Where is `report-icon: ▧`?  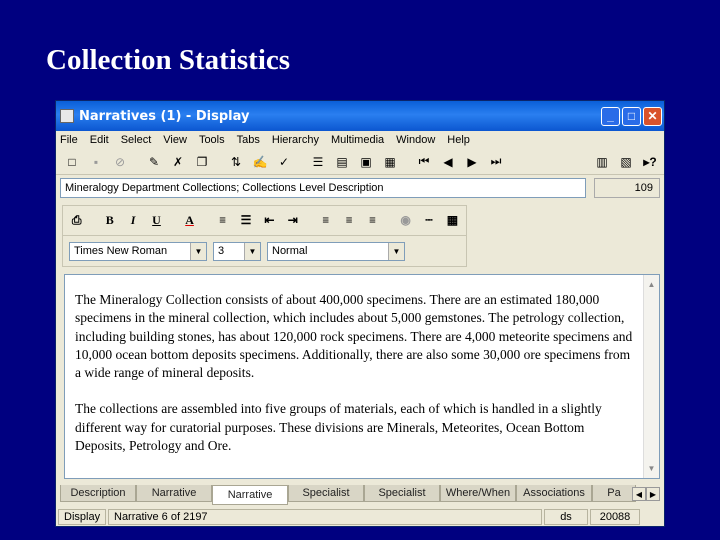 report-icon: ▧ is located at coordinates (626, 162).